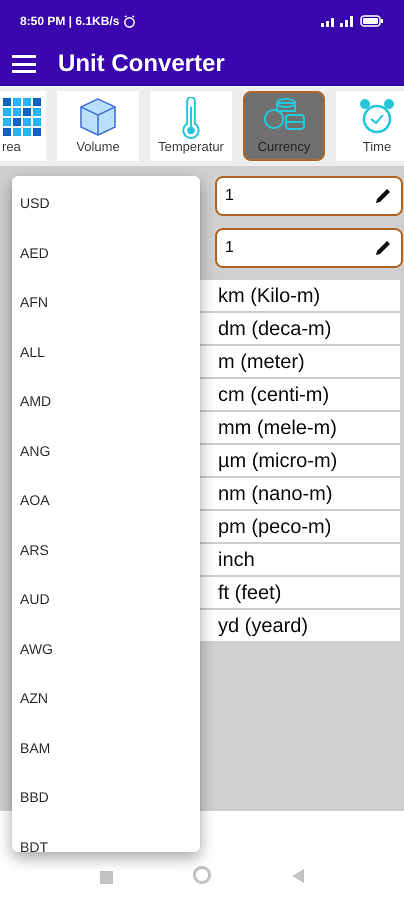  I want to click on unit-row: pm (peco-m), so click(300, 526).